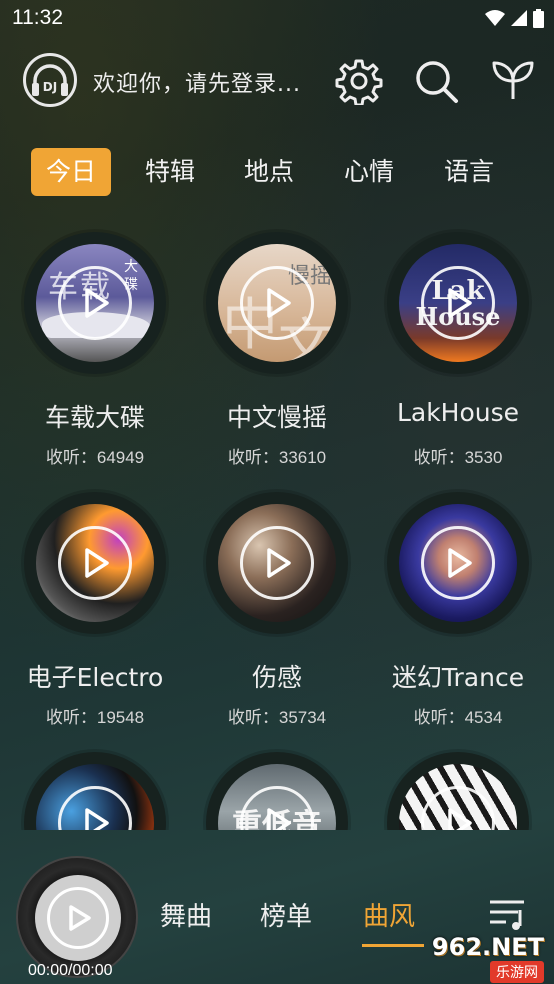 Image resolution: width=554 pixels, height=984 pixels. What do you see at coordinates (37, 17) in the screenshot?
I see `status-time: 11:32` at bounding box center [37, 17].